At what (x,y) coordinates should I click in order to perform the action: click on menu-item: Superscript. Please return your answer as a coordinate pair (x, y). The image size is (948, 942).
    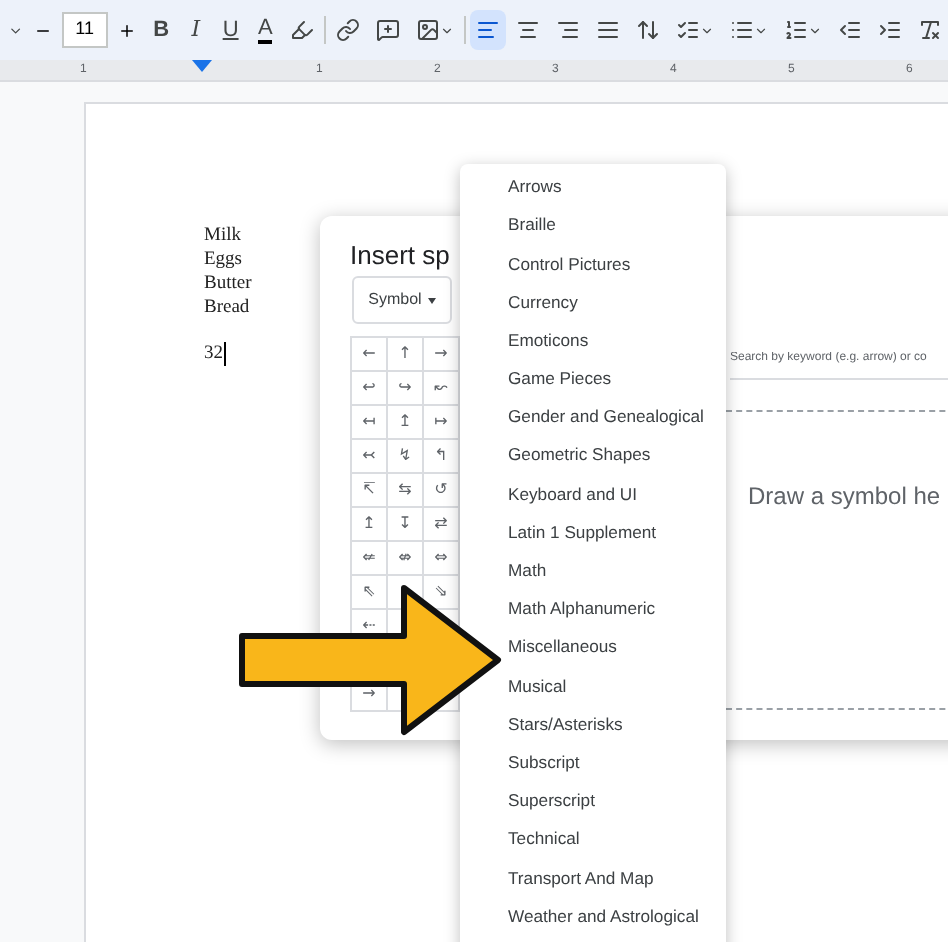
    Looking at the image, I should click on (593, 801).